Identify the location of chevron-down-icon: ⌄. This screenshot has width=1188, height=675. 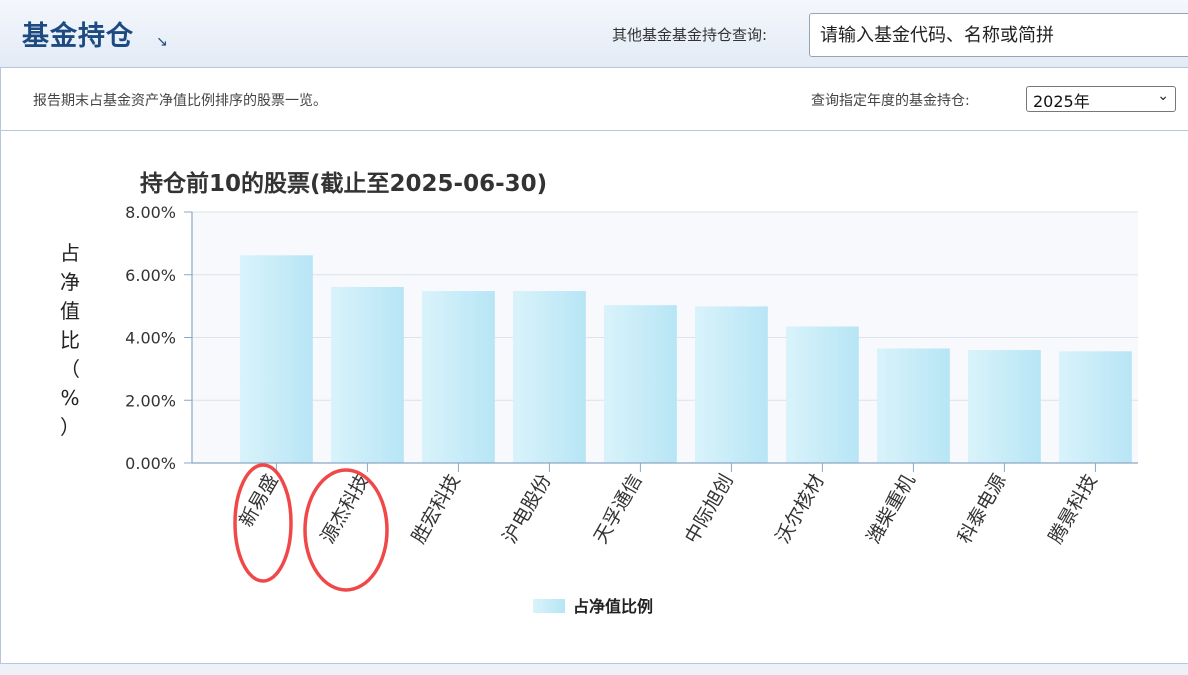
(1163, 96).